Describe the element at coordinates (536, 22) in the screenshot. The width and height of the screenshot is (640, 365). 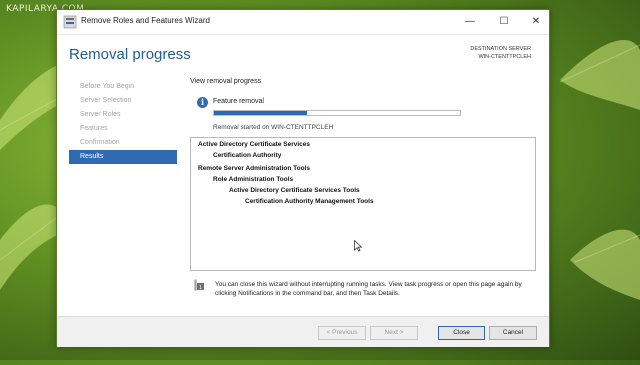
I see `close-window-button: ✕` at that location.